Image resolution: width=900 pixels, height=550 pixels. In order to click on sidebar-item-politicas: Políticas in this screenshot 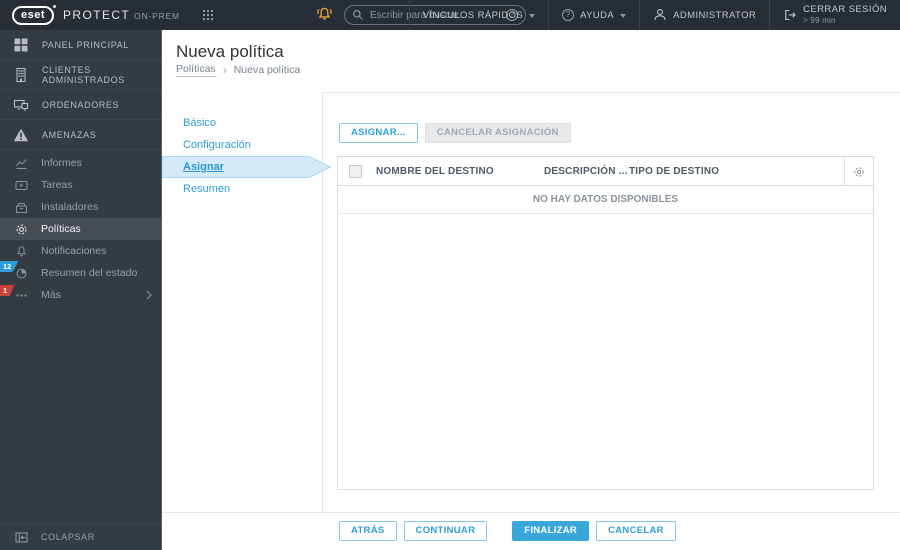, I will do `click(80, 229)`.